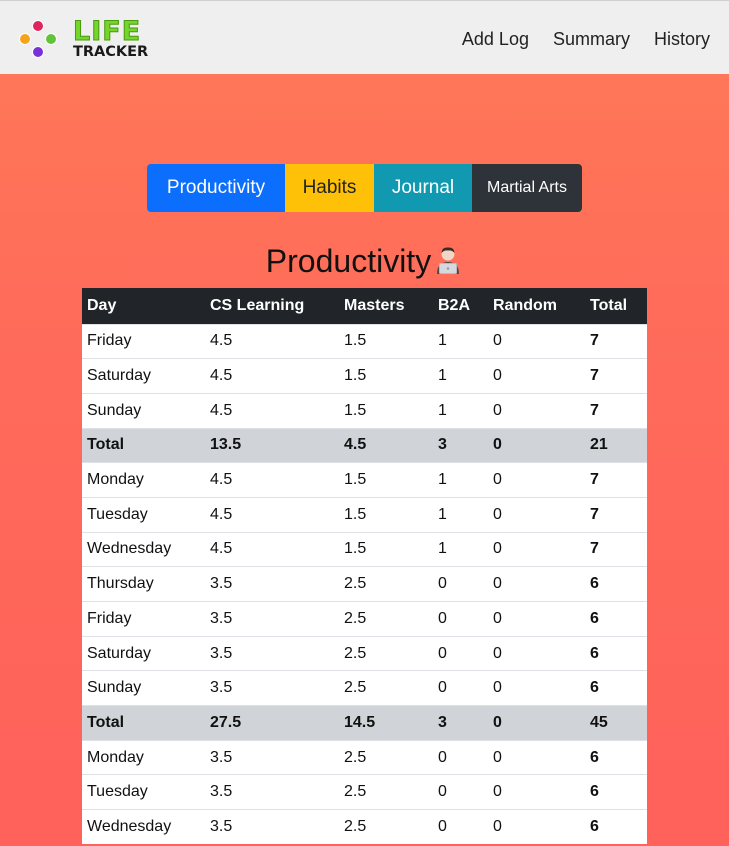 The image size is (729, 846). Describe the element at coordinates (111, 52) in the screenshot. I see `logo-line2: TRACKER` at that location.